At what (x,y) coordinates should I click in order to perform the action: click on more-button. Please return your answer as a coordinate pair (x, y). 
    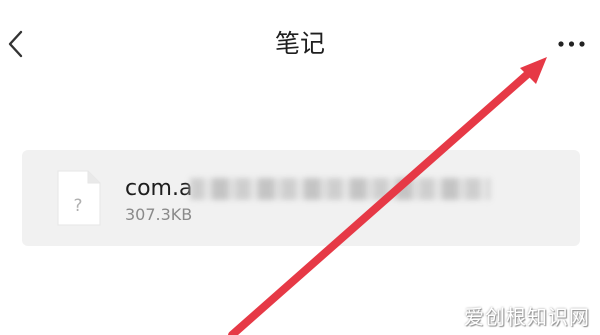
    Looking at the image, I should click on (572, 44).